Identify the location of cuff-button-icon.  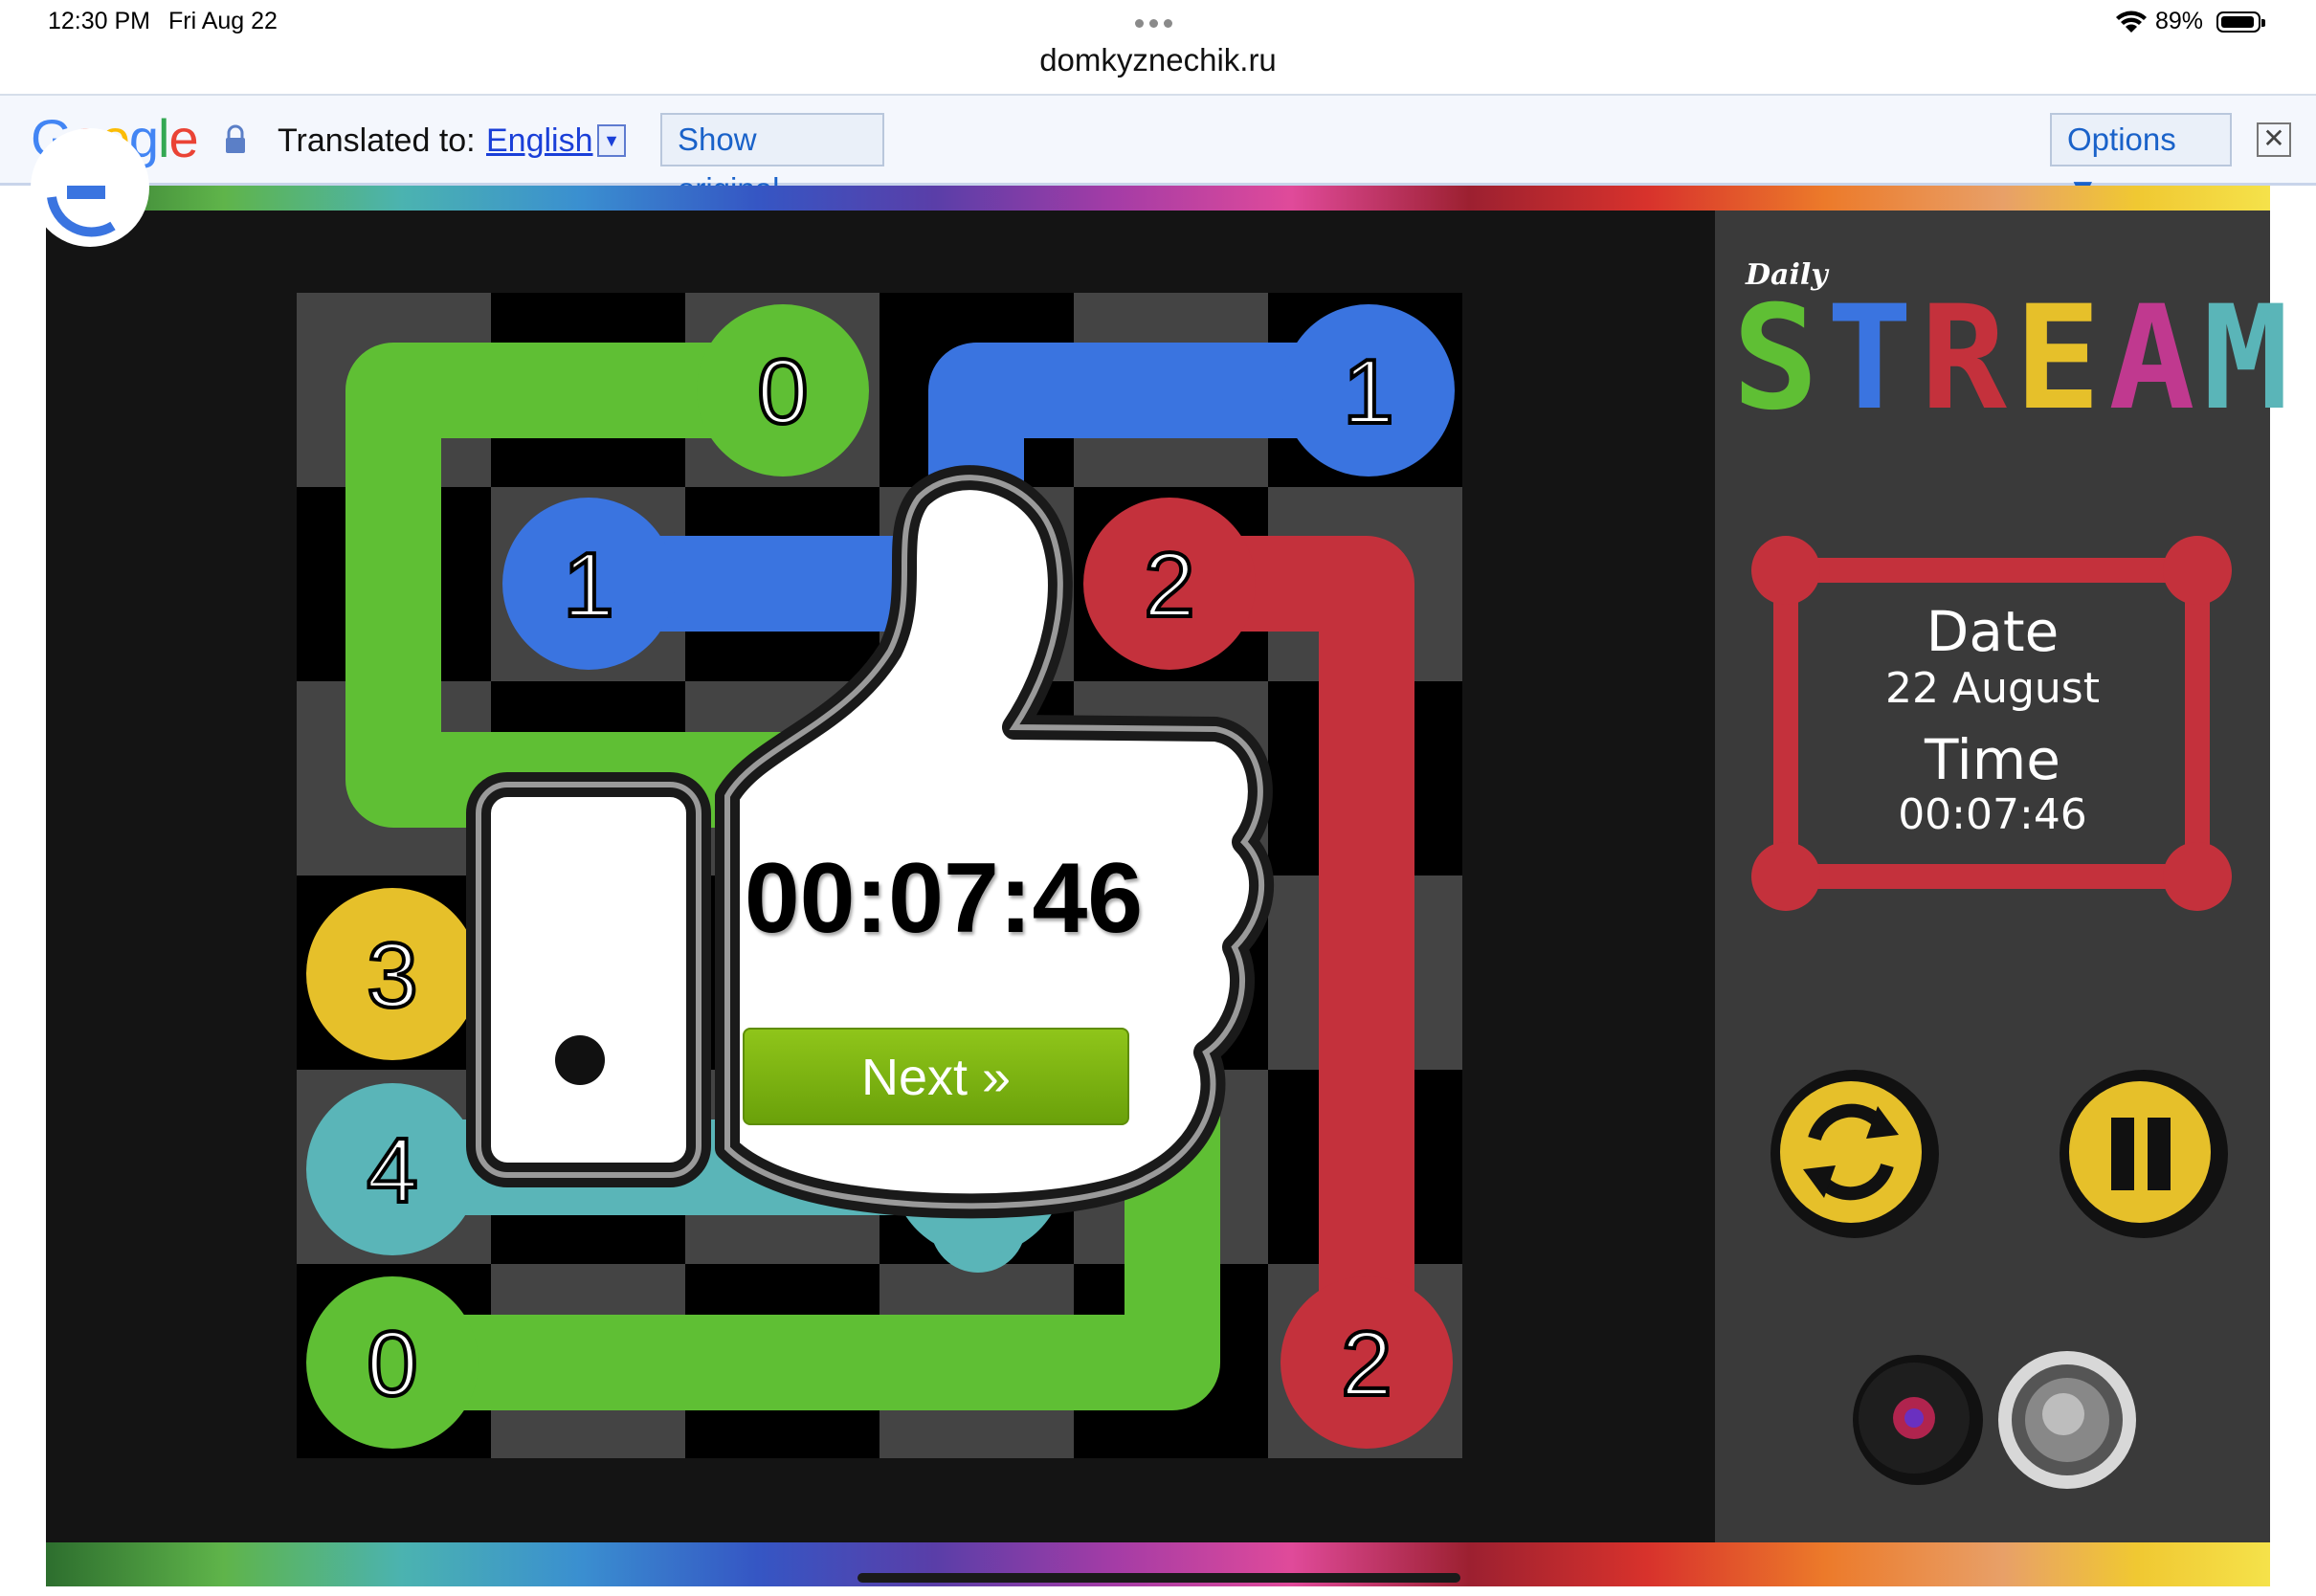
(580, 1060).